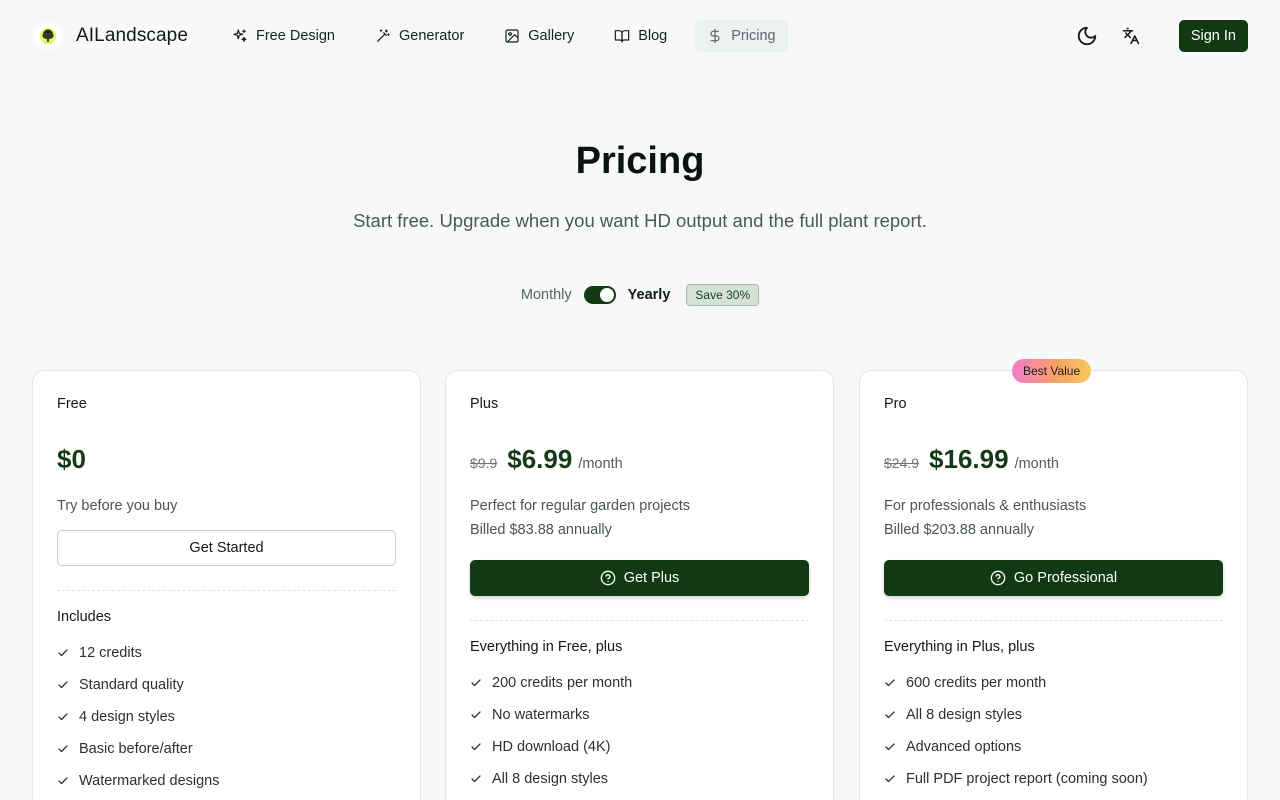  What do you see at coordinates (1053, 683) in the screenshot?
I see `list-item: 600 credits per month` at bounding box center [1053, 683].